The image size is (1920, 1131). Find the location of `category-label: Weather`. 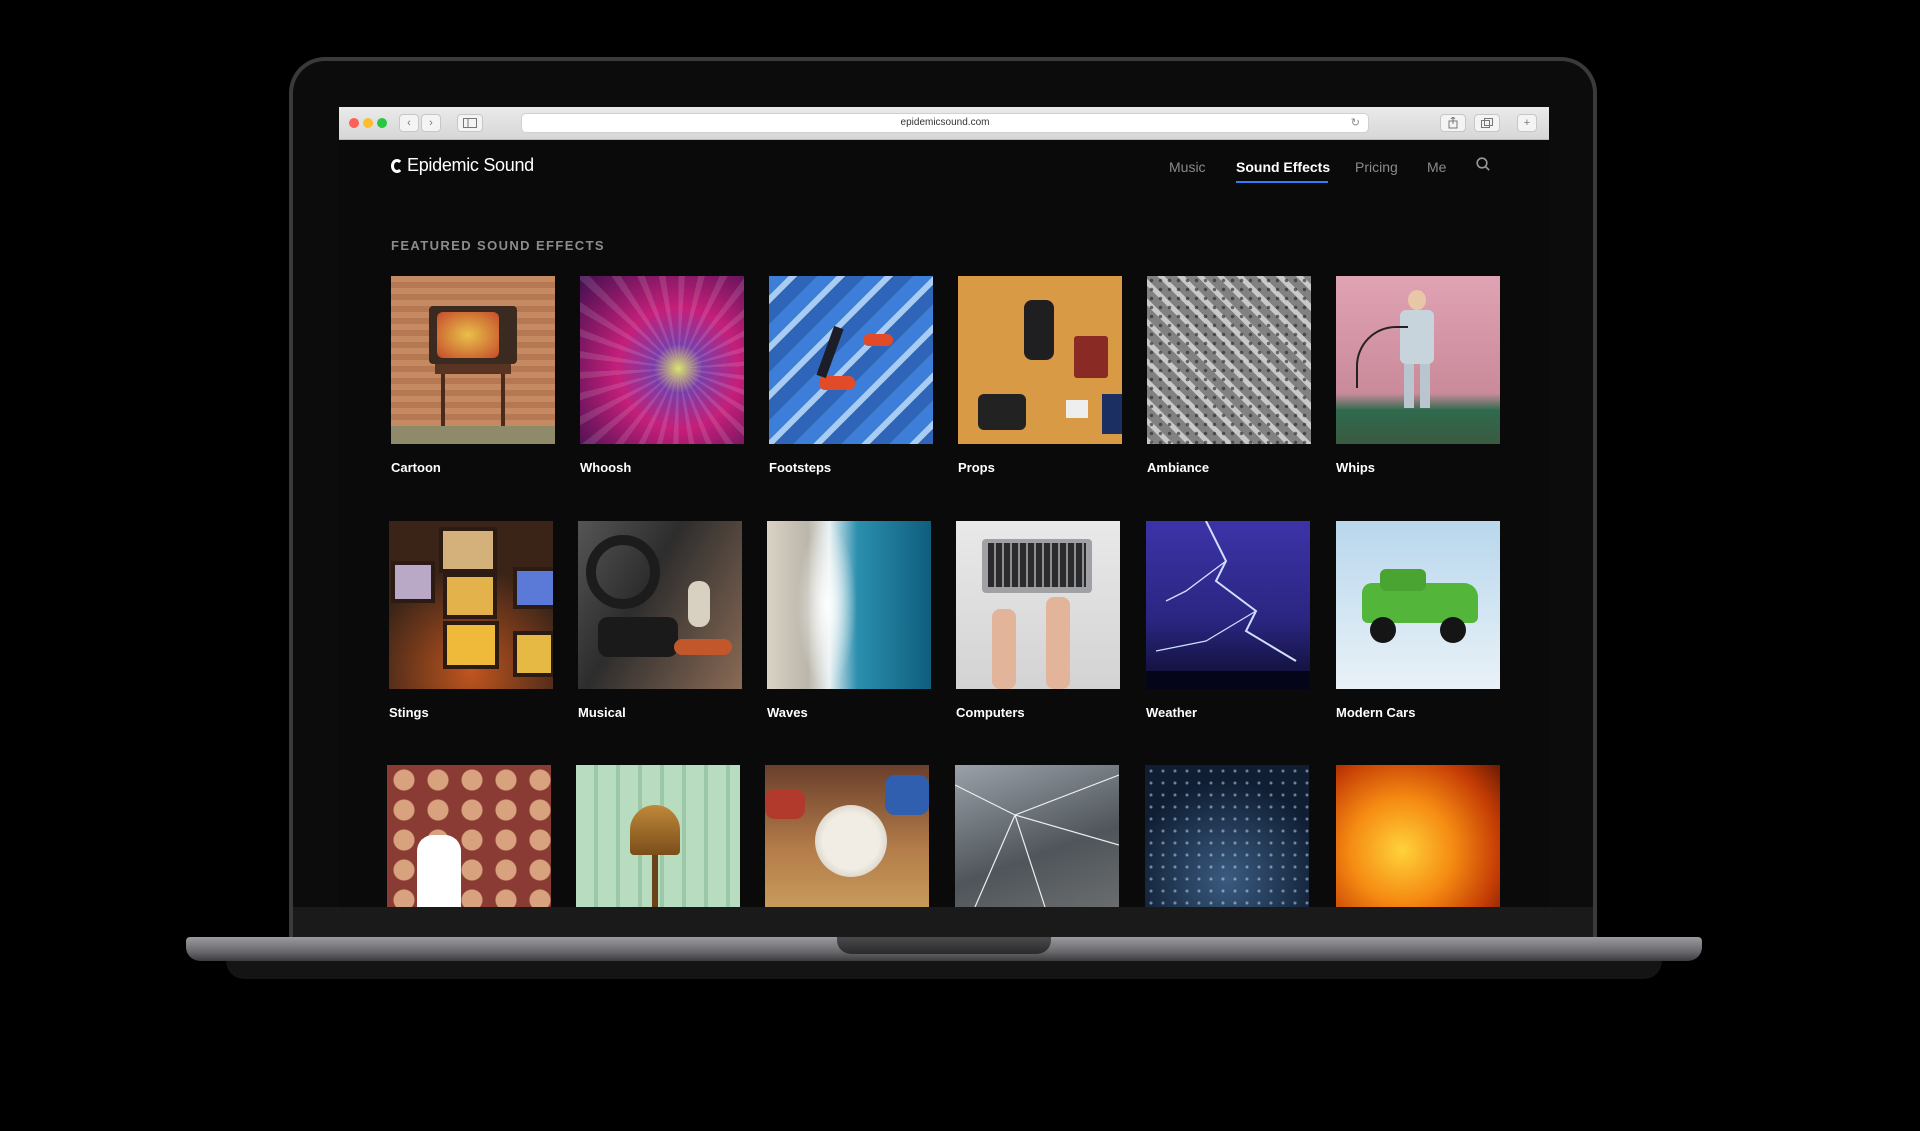

category-label: Weather is located at coordinates (1172, 712).